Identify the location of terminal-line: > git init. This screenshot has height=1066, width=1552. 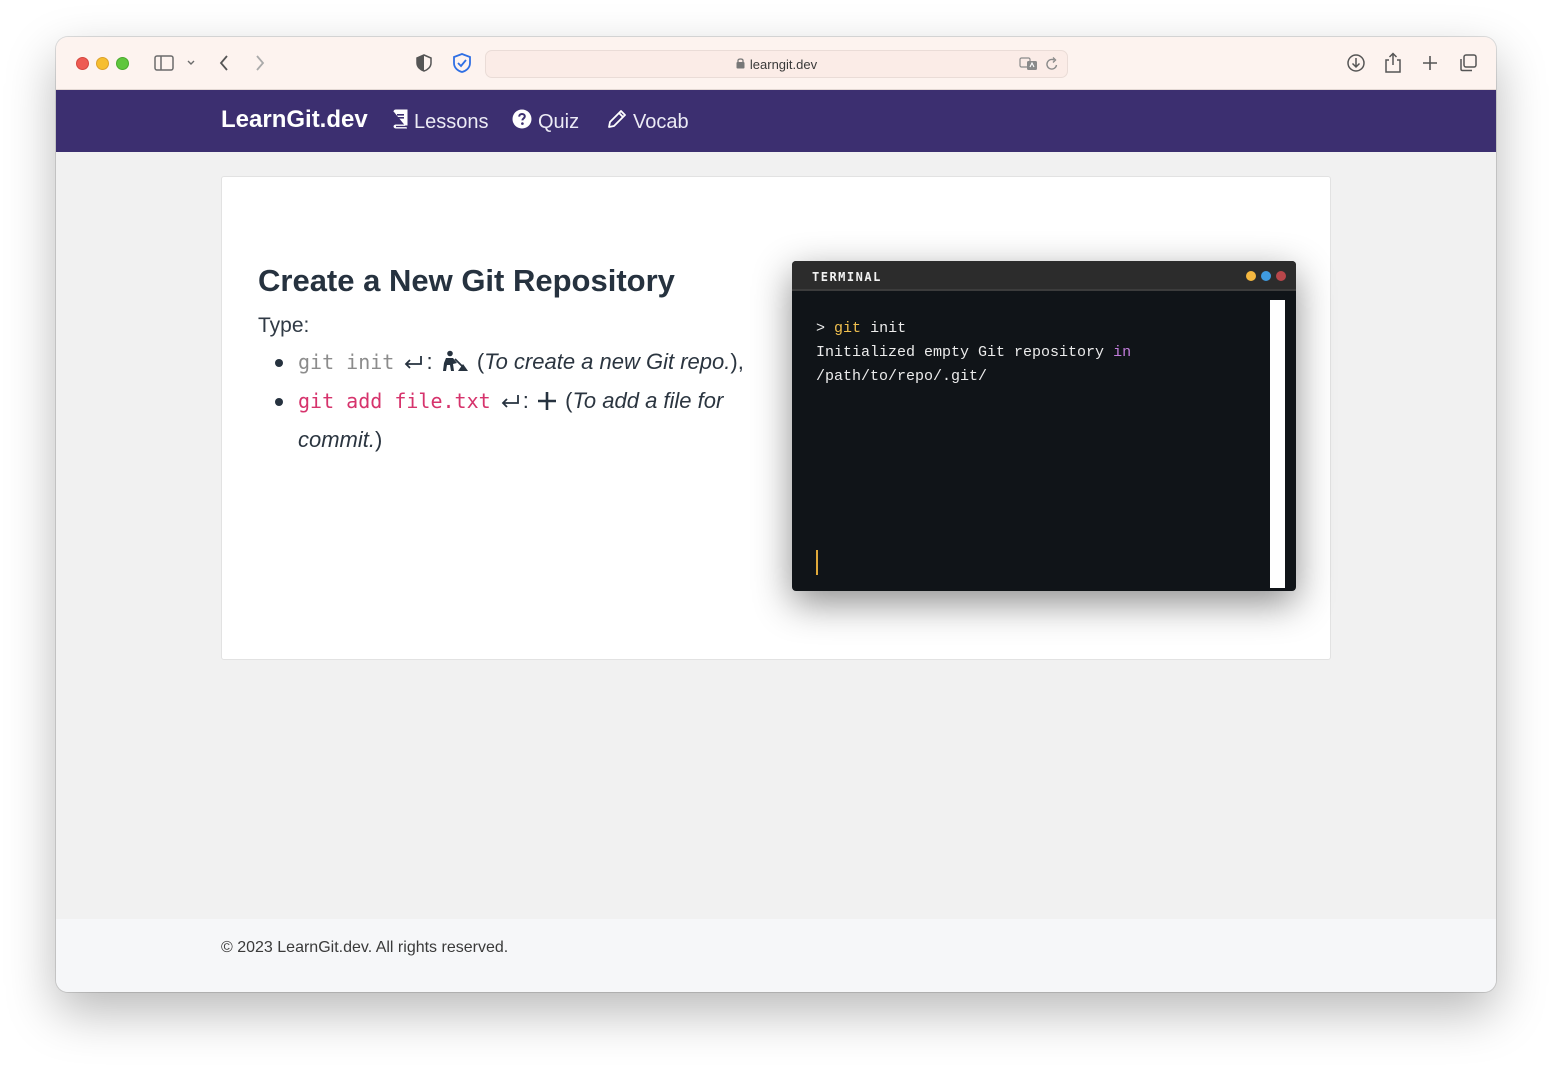
(1036, 329).